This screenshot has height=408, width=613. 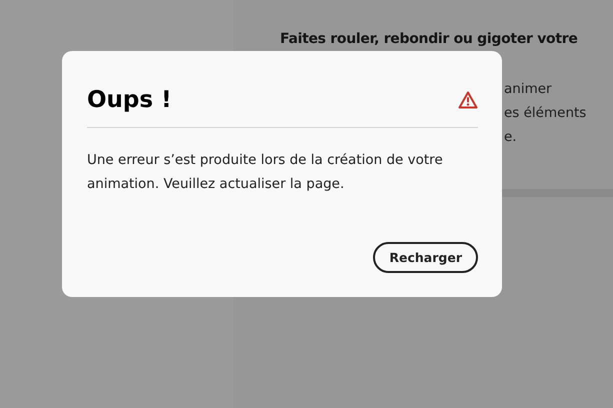 I want to click on description-text: e., so click(x=510, y=137).